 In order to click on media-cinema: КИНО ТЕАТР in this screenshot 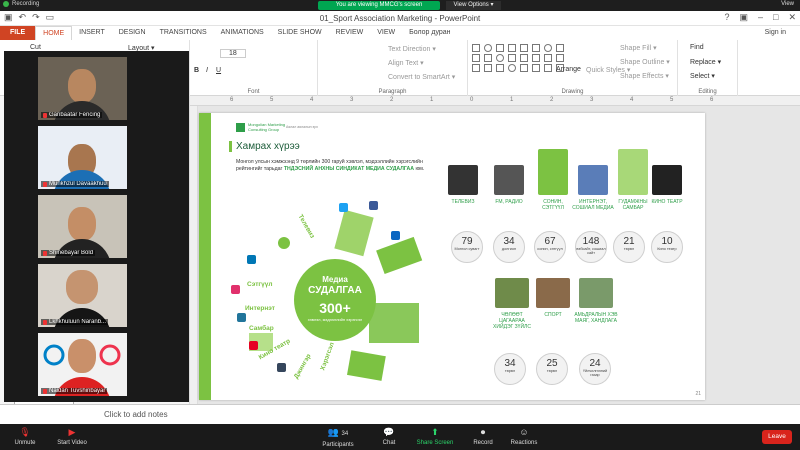, I will do `click(667, 185)`.